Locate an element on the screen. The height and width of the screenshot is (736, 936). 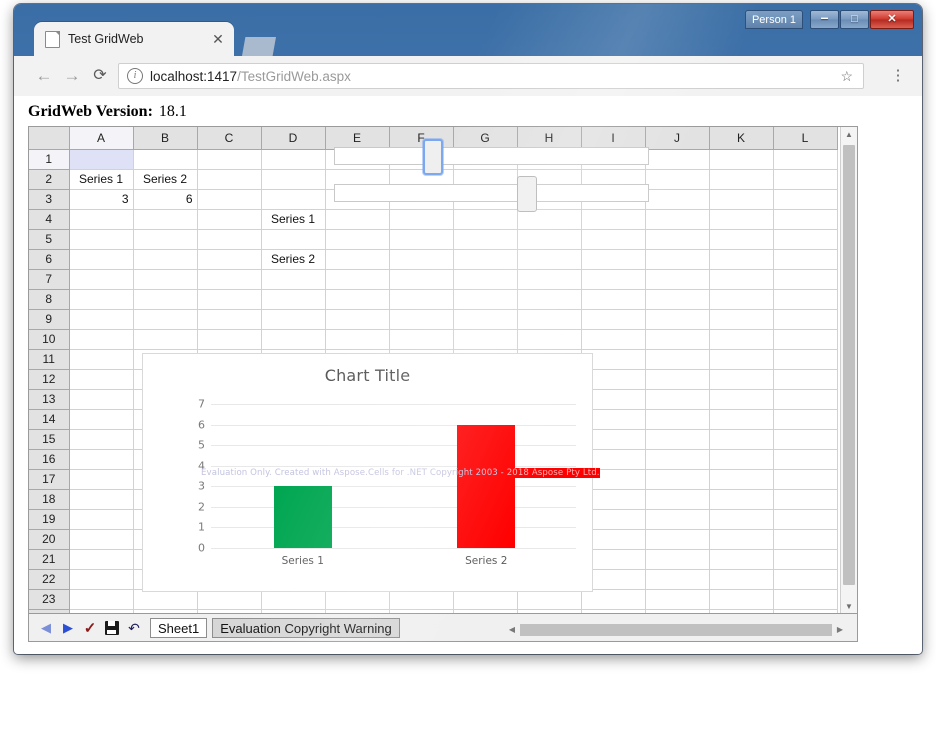
grid-cell-j6 is located at coordinates (677, 259).